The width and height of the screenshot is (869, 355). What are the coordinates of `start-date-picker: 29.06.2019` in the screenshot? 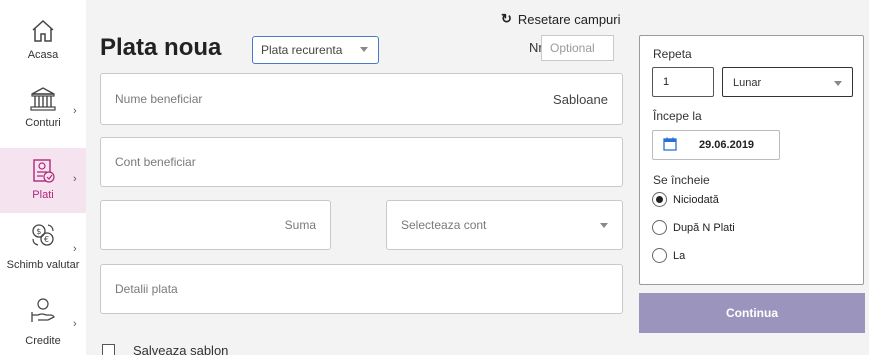 It's located at (716, 145).